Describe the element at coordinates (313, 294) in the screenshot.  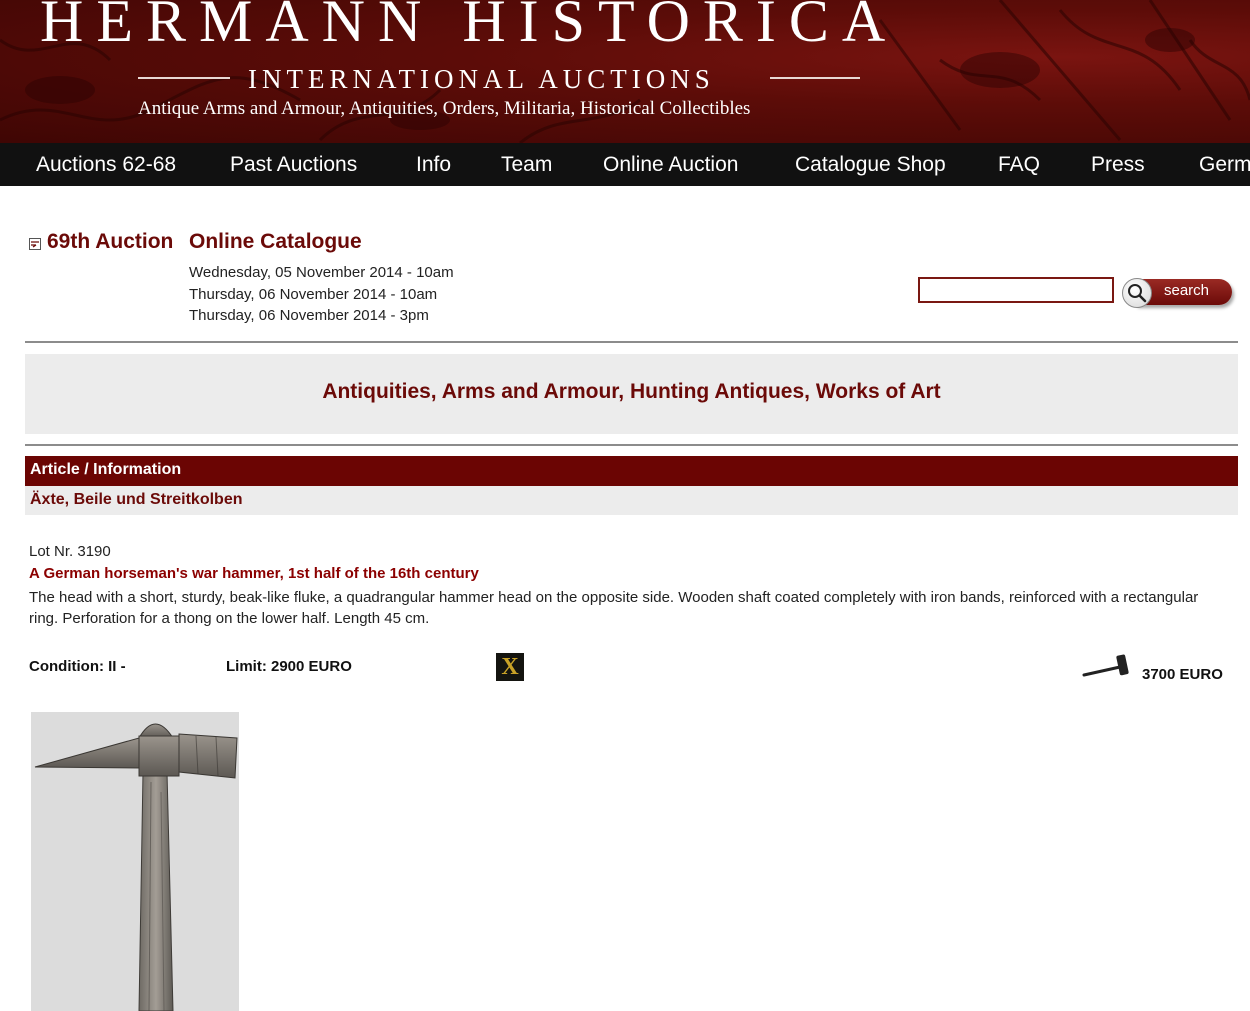
I see `auction-date: Thursday, 06 November 2014 - 10am` at that location.